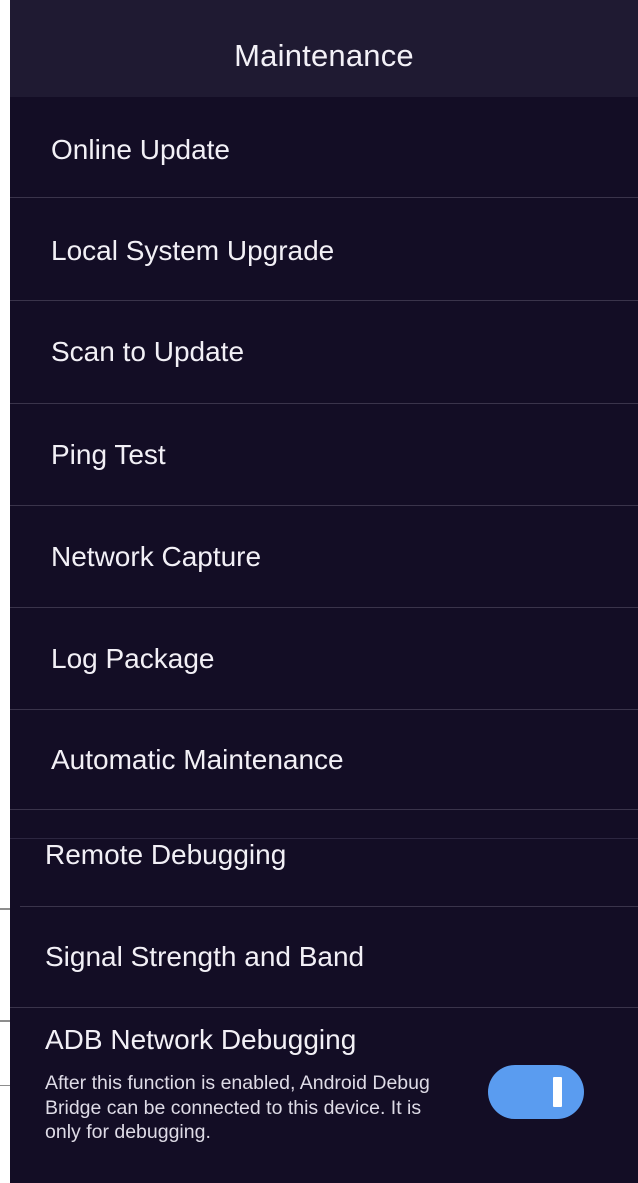 This screenshot has width=638, height=1183. I want to click on menu-item-log-package: Log Package, so click(324, 658).